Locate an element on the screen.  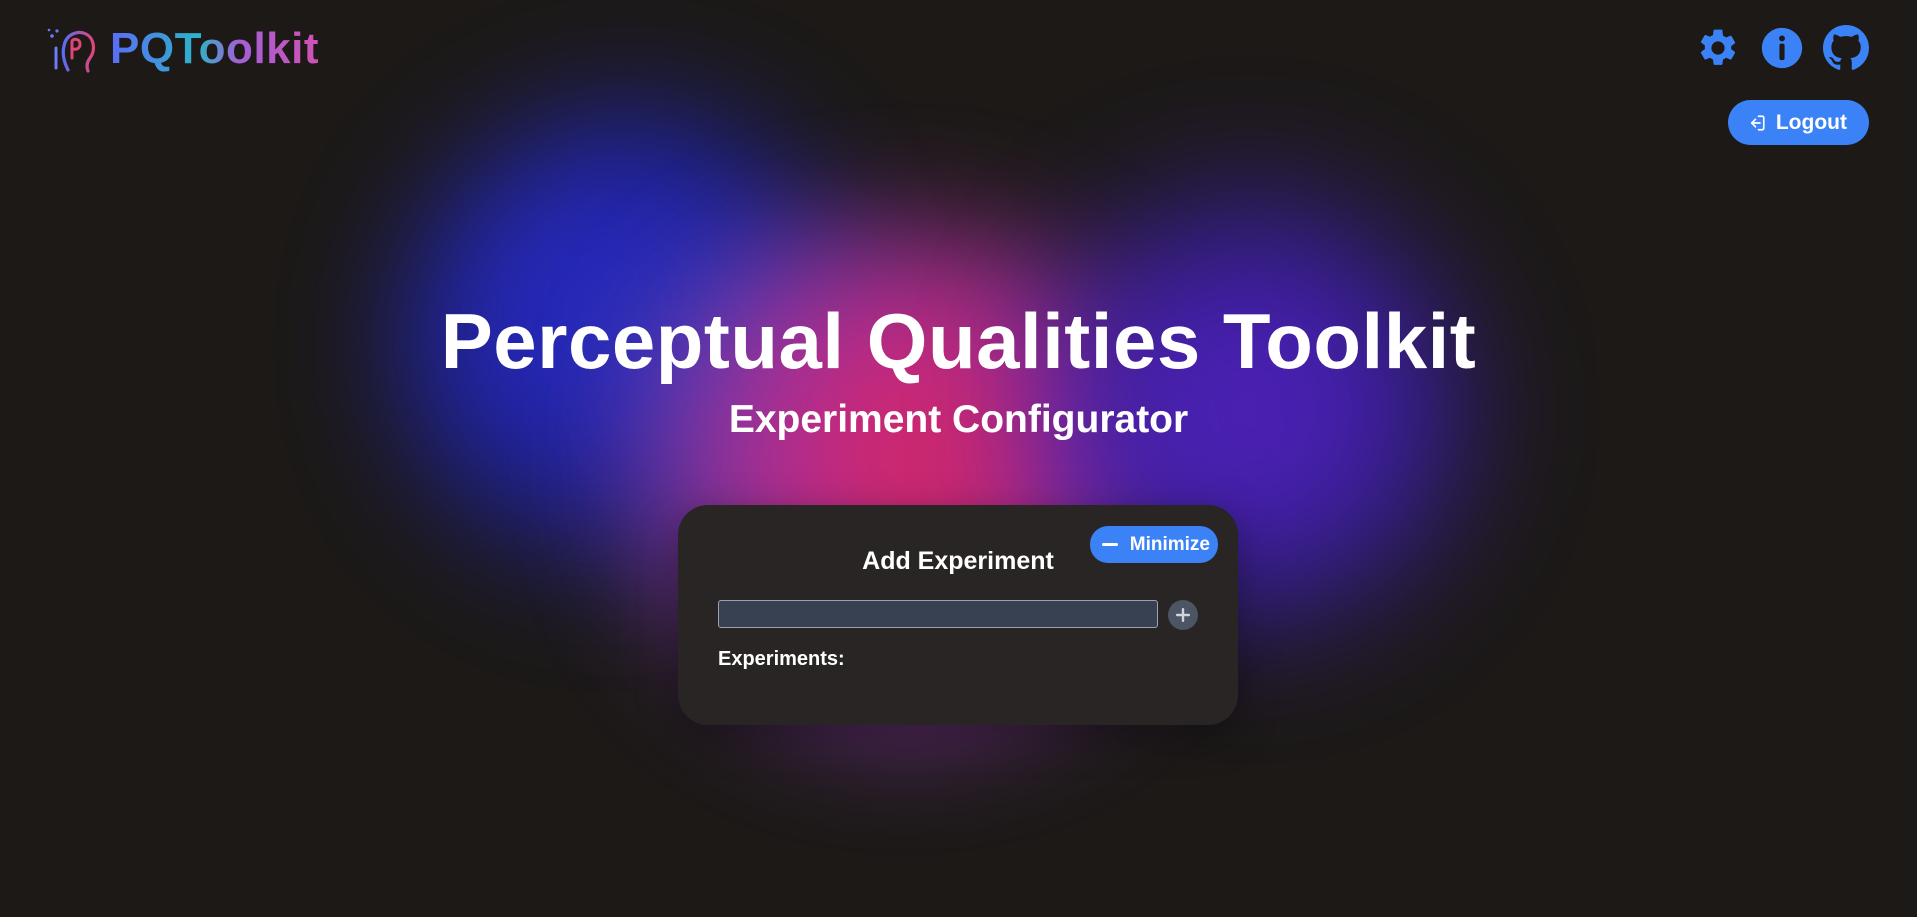
experiment-name-input is located at coordinates (938, 614).